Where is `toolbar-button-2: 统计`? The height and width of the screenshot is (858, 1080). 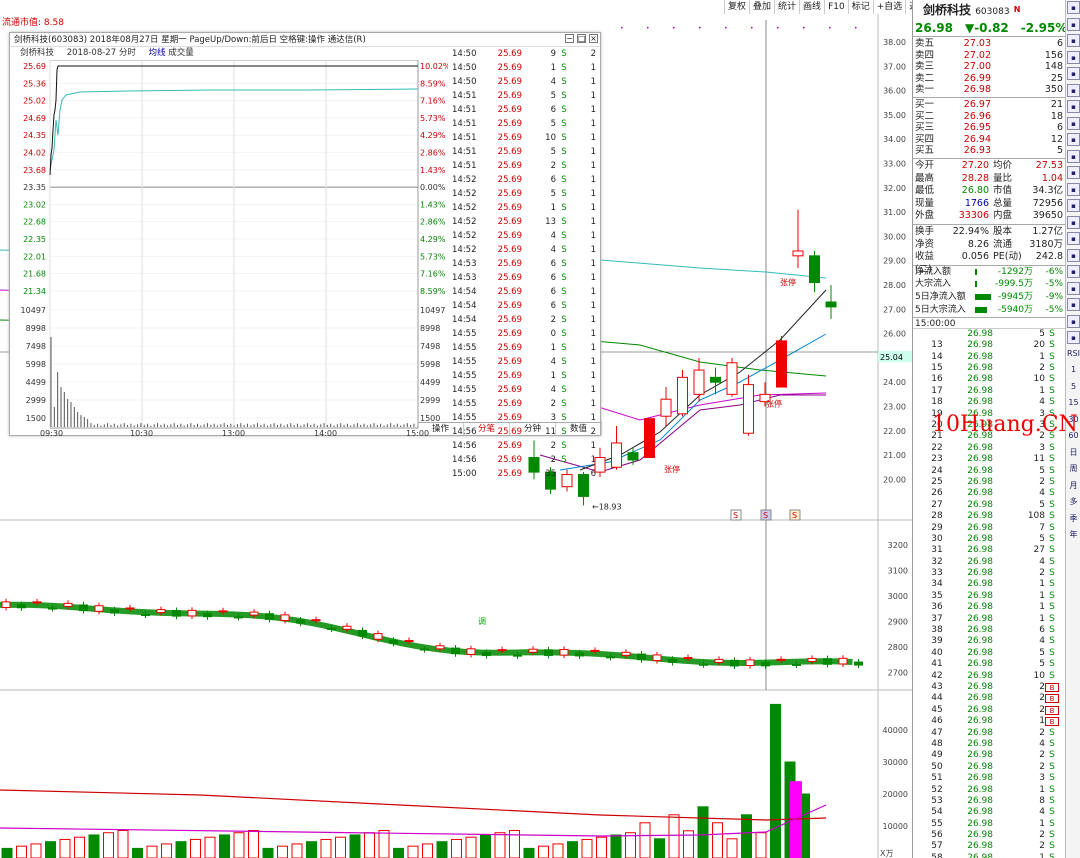 toolbar-button-2: 统计 is located at coordinates (786, 7).